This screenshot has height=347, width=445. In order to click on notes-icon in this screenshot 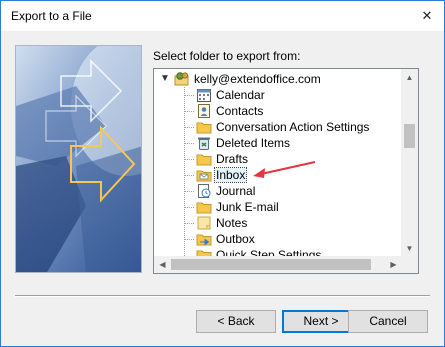, I will do `click(204, 223)`.